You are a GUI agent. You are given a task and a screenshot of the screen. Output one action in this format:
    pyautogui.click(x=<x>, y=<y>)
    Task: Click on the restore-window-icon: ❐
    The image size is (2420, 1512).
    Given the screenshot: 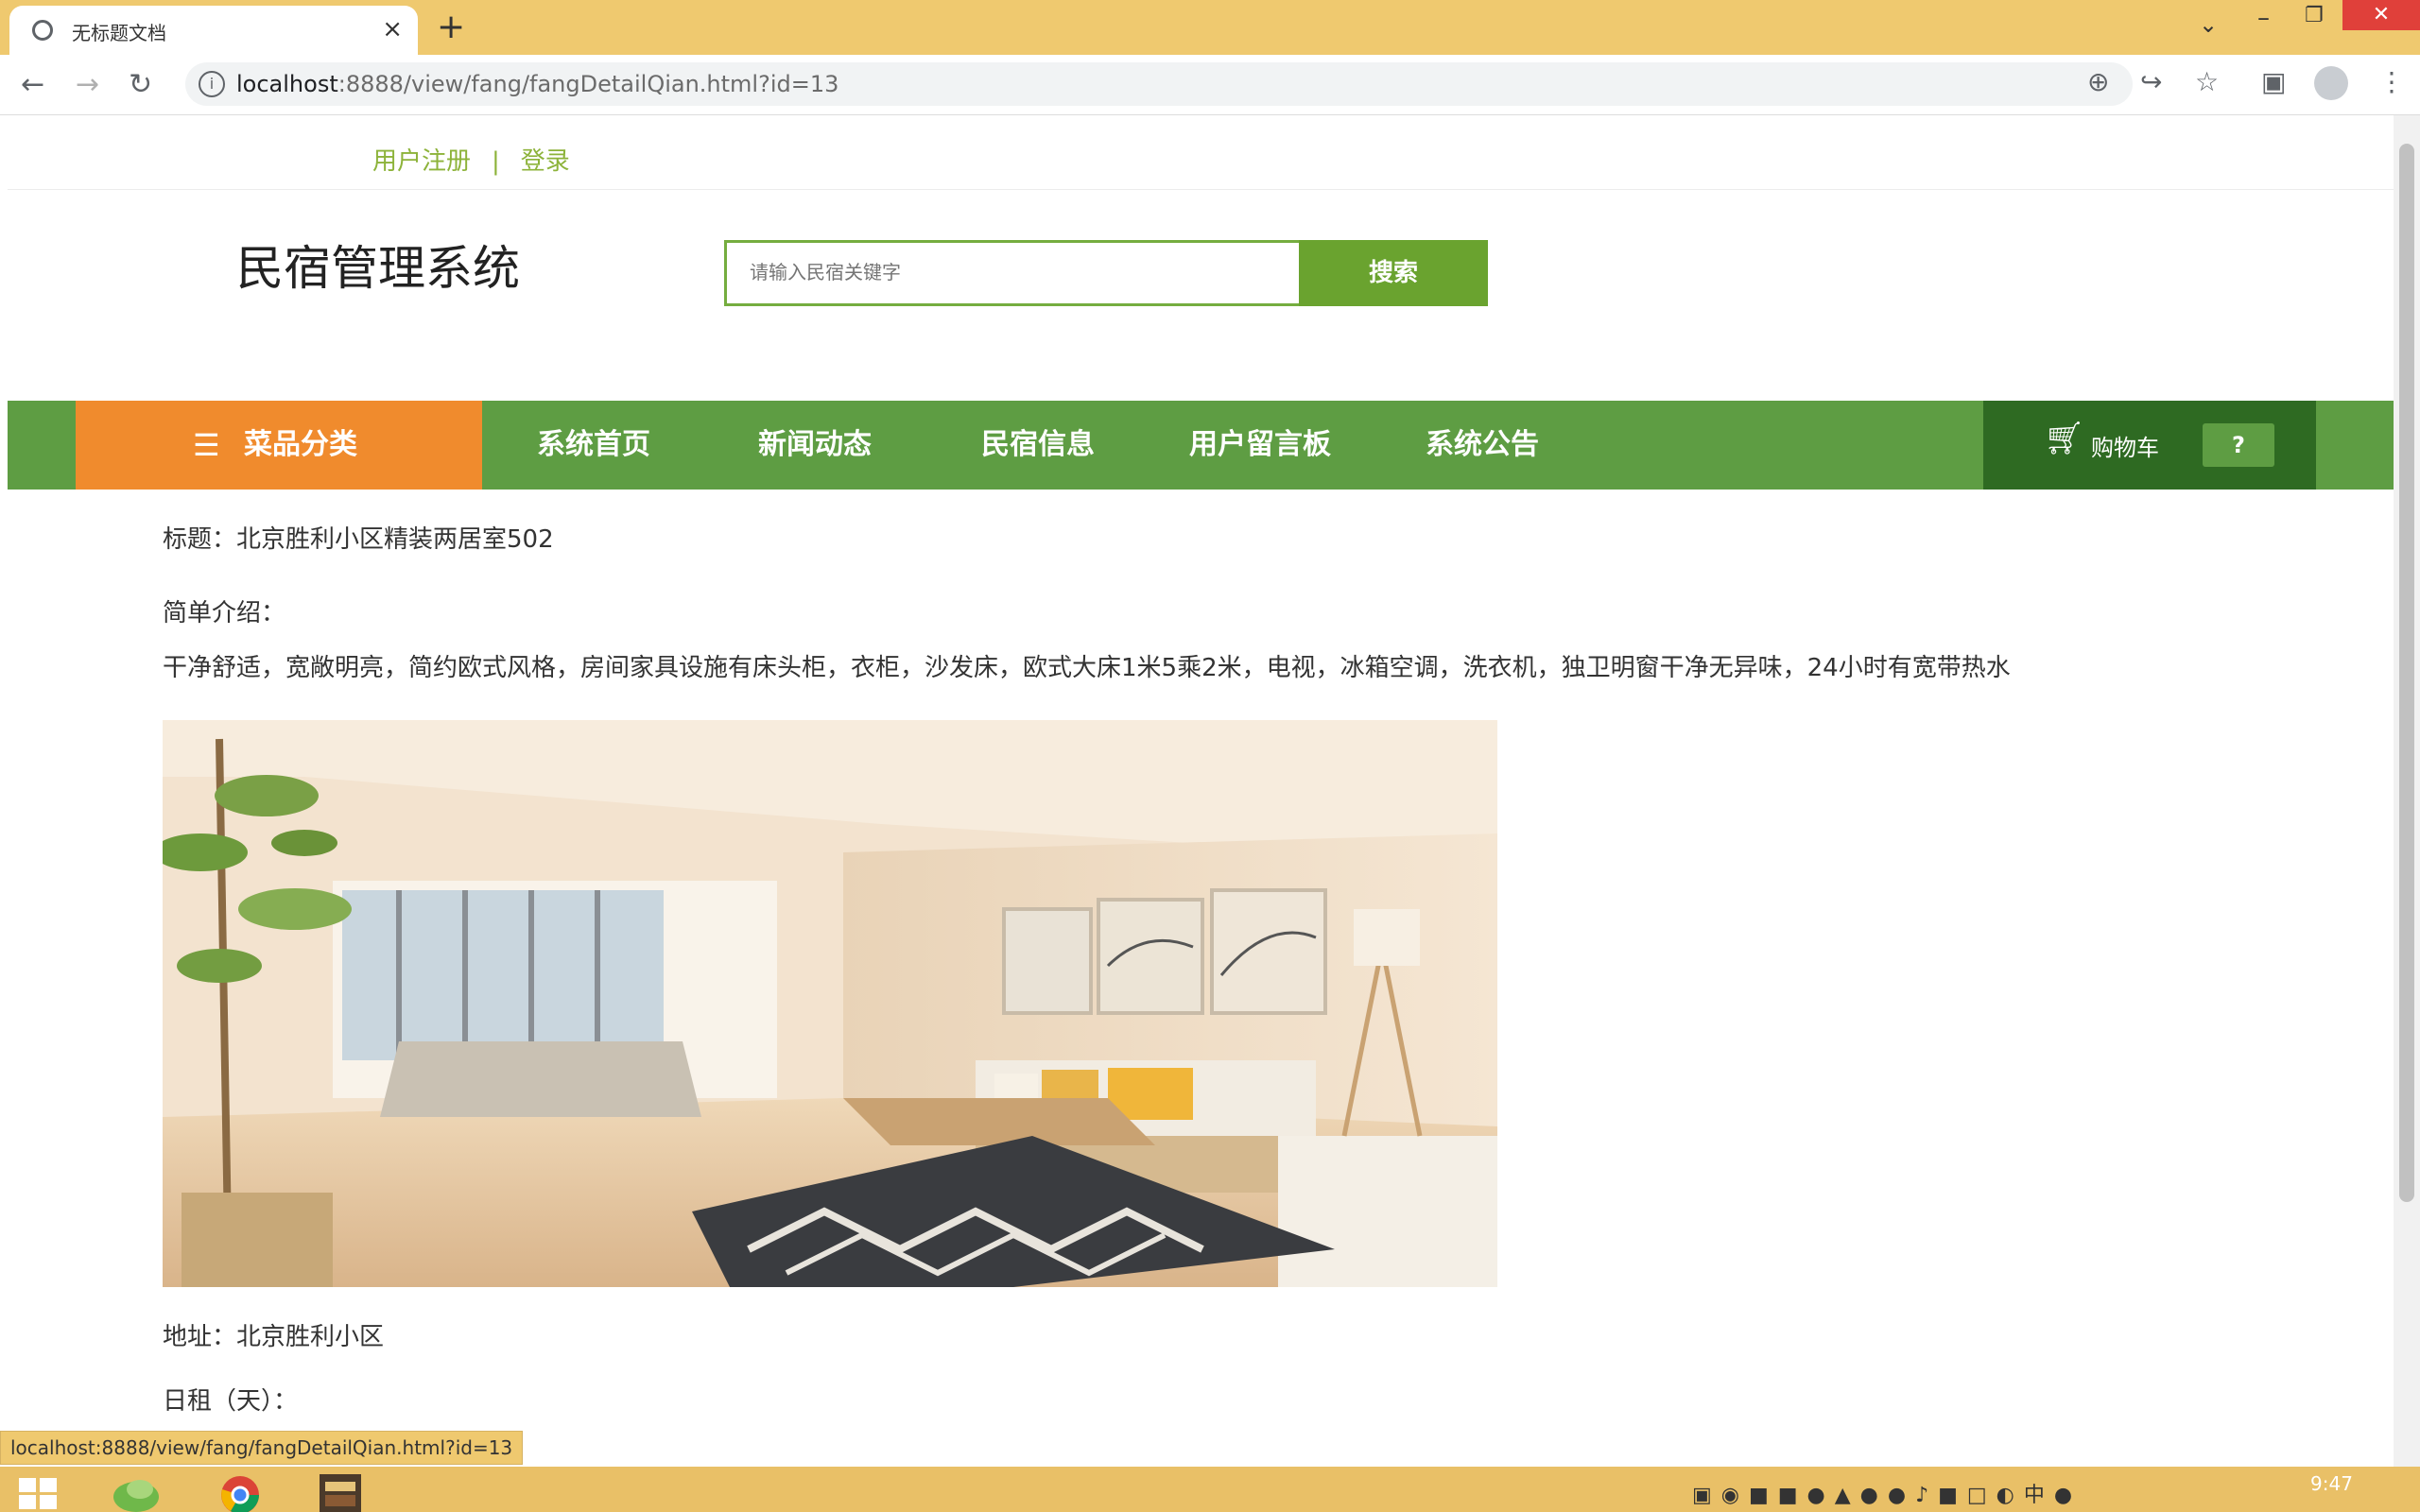 What is the action you would take?
    pyautogui.click(x=2314, y=15)
    